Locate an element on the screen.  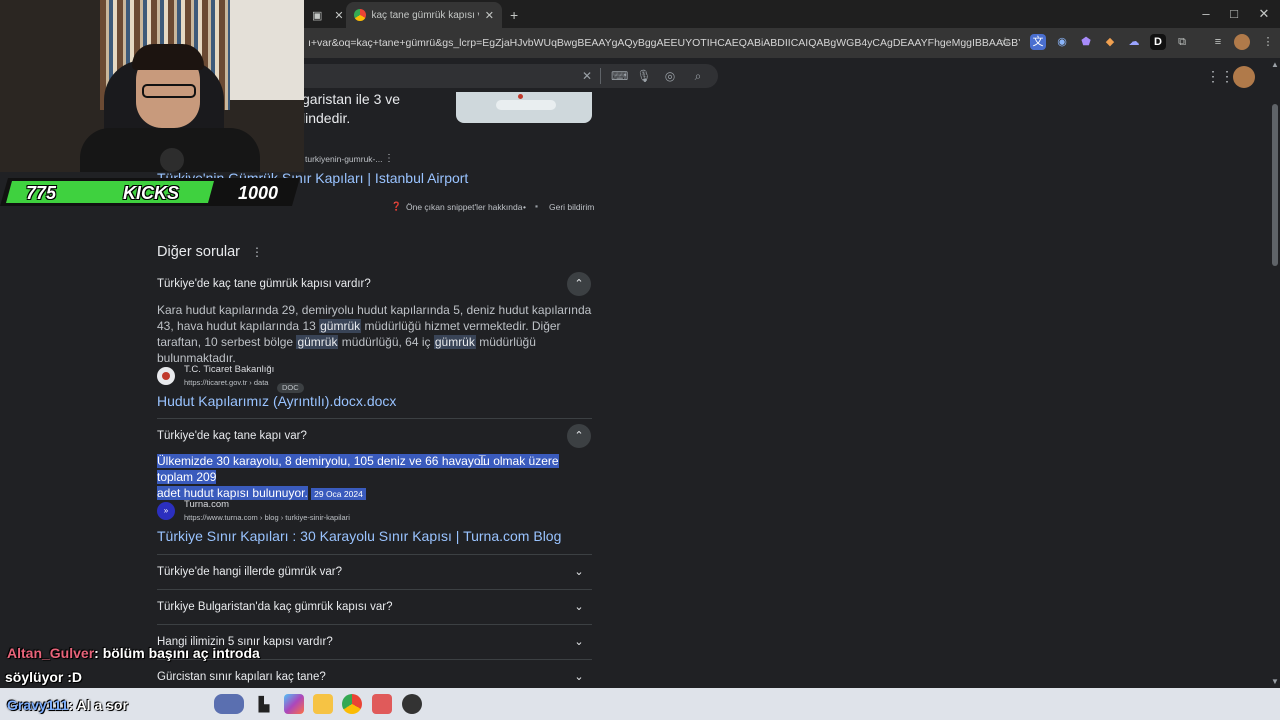
chat-message: Gravy111: Al a sor is located at coordinates (67, 705).